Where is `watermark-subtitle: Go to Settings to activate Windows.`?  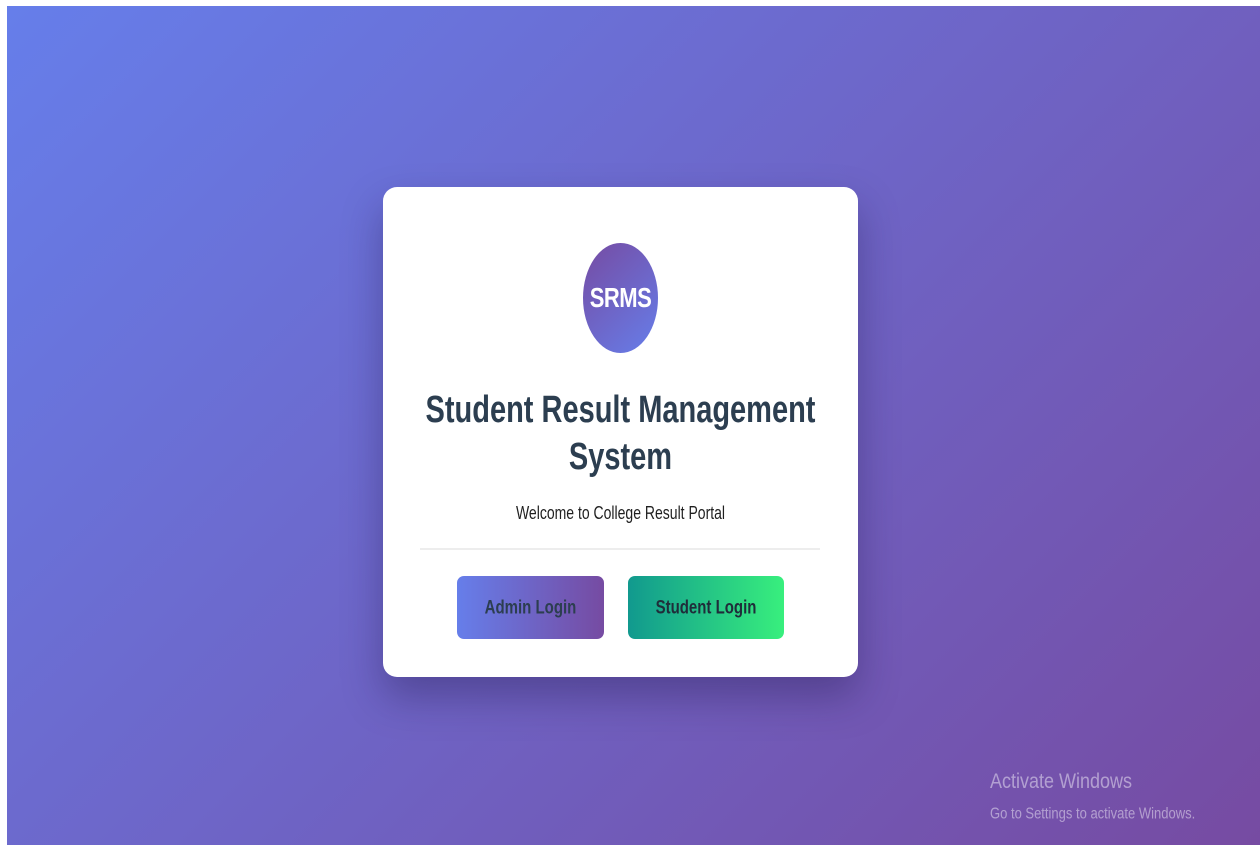 watermark-subtitle: Go to Settings to activate Windows. is located at coordinates (1093, 813).